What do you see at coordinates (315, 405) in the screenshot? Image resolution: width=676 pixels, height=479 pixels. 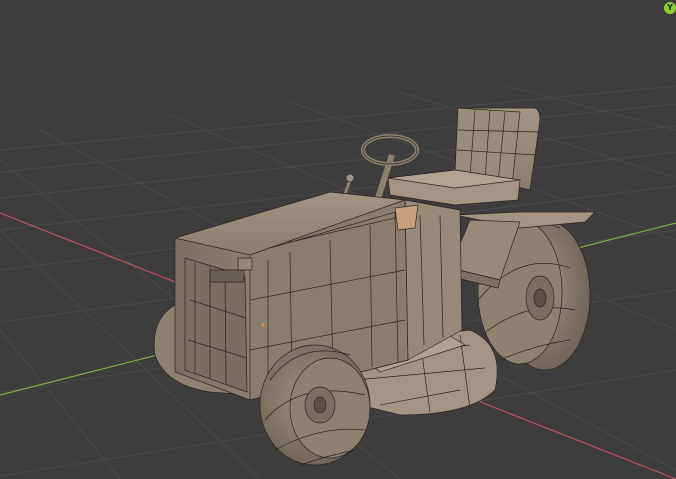 I see `front-wheel` at bounding box center [315, 405].